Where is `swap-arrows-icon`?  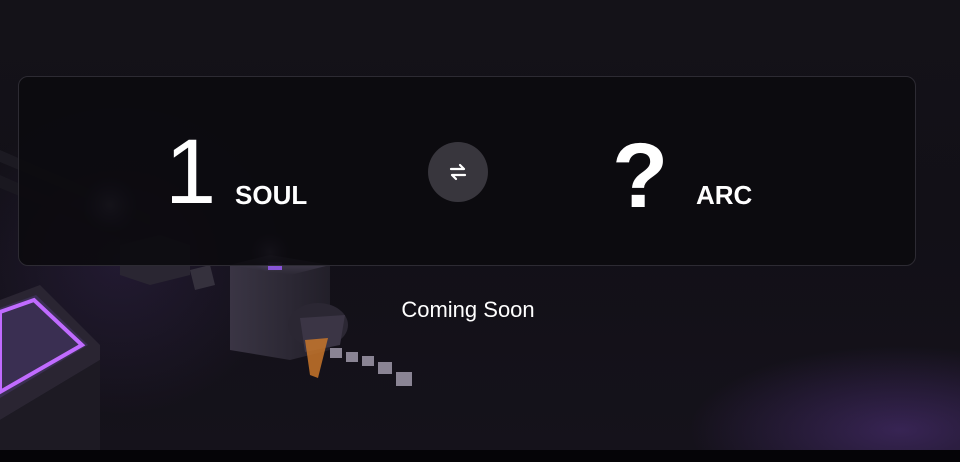
swap-arrows-icon is located at coordinates (458, 172).